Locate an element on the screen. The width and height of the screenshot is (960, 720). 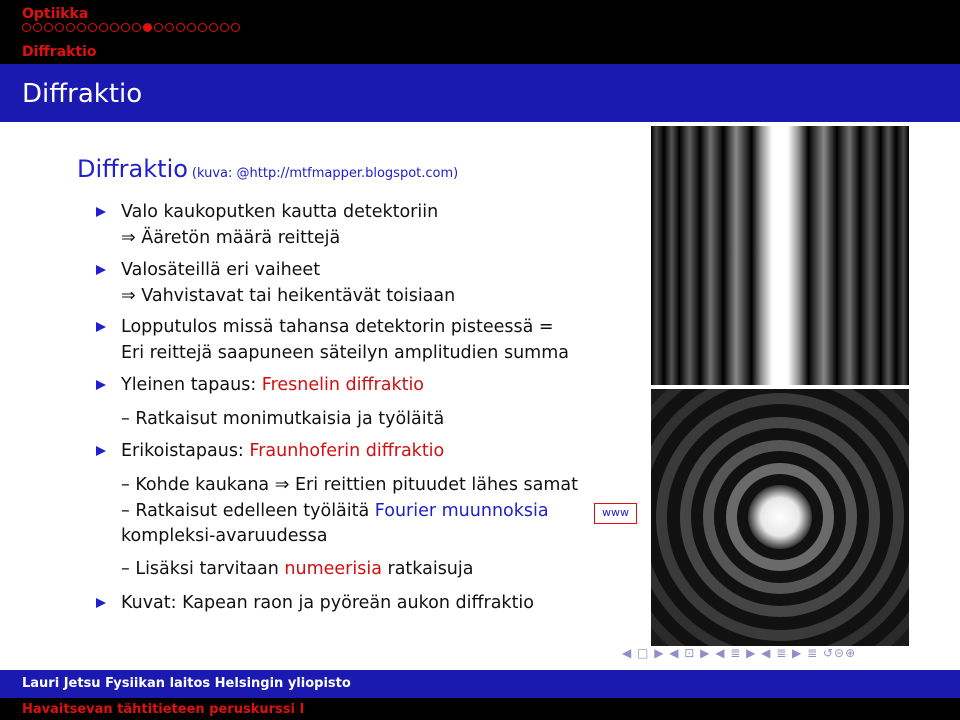
airy-pattern-image is located at coordinates (780, 517).